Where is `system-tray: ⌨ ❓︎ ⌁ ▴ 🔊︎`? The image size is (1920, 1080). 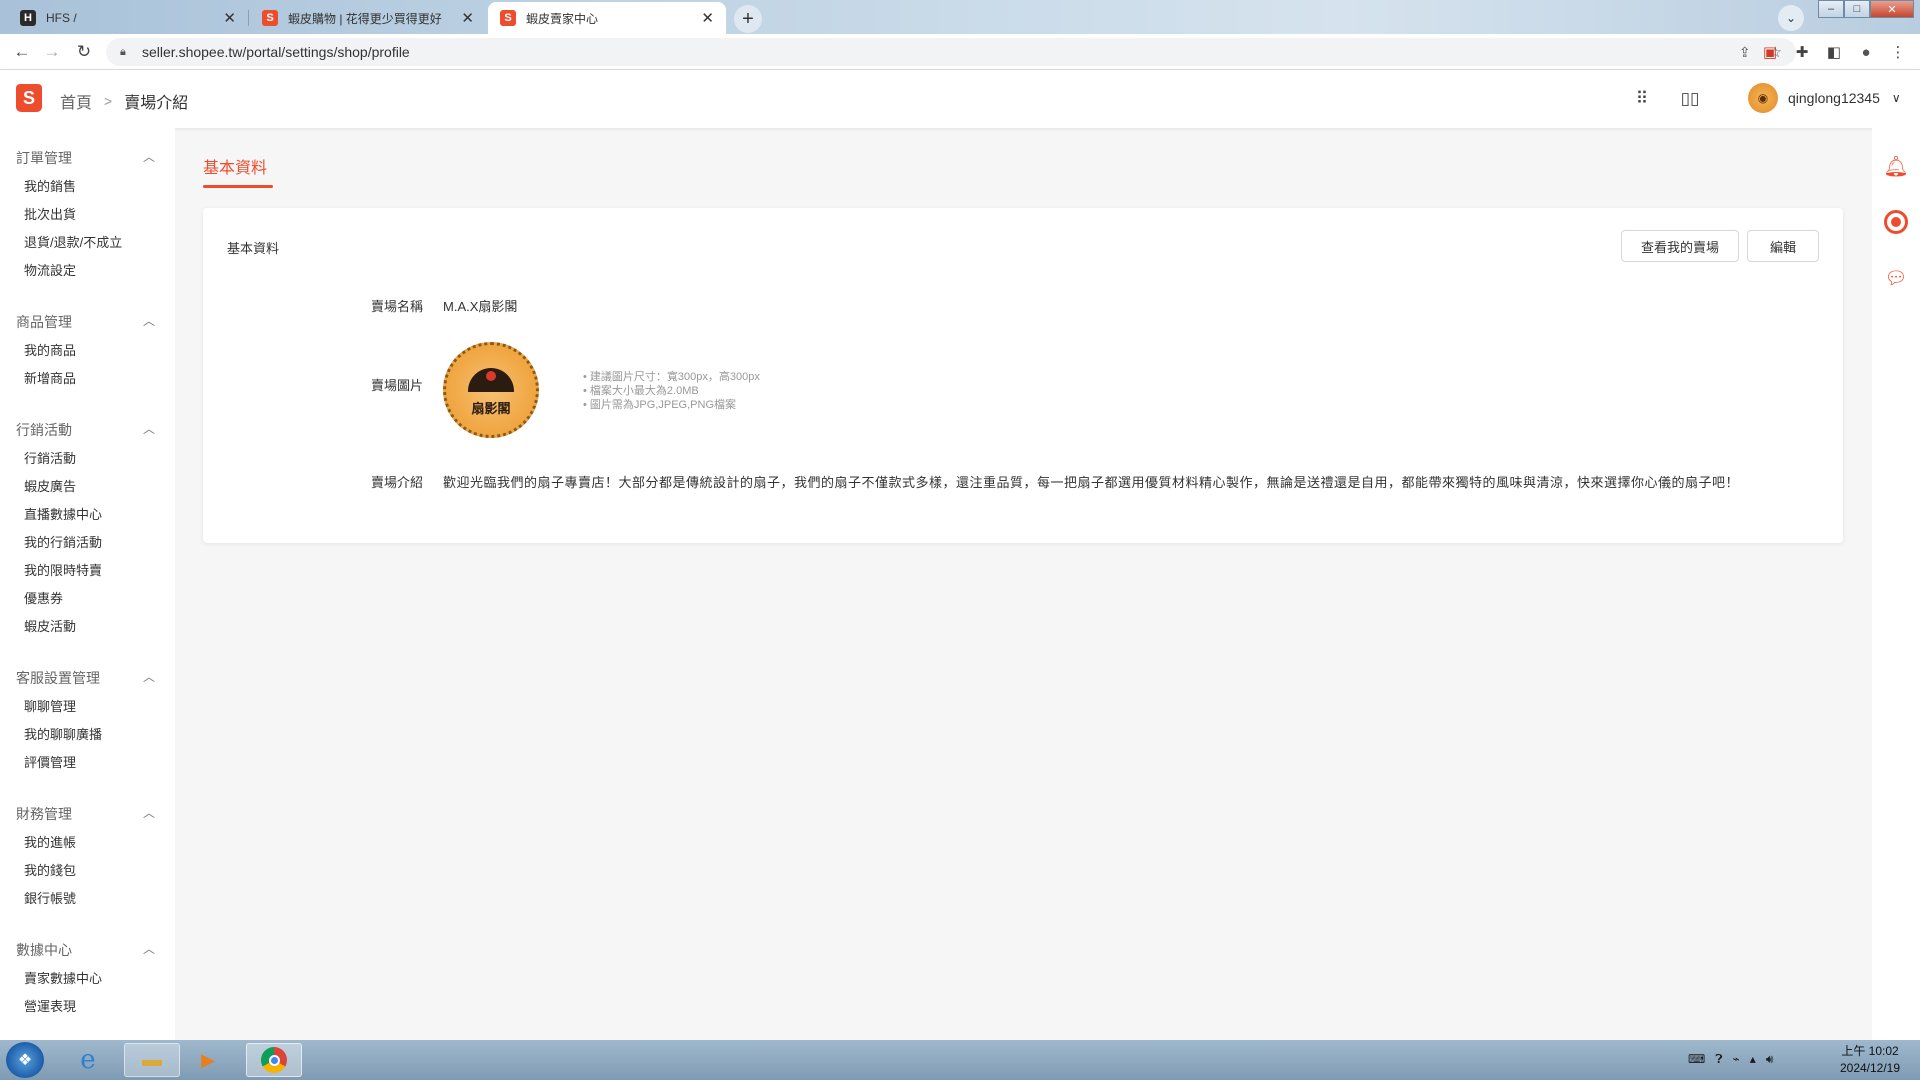 system-tray: ⌨ ❓︎ ⌁ ▴ 🔊︎ is located at coordinates (1730, 1059).